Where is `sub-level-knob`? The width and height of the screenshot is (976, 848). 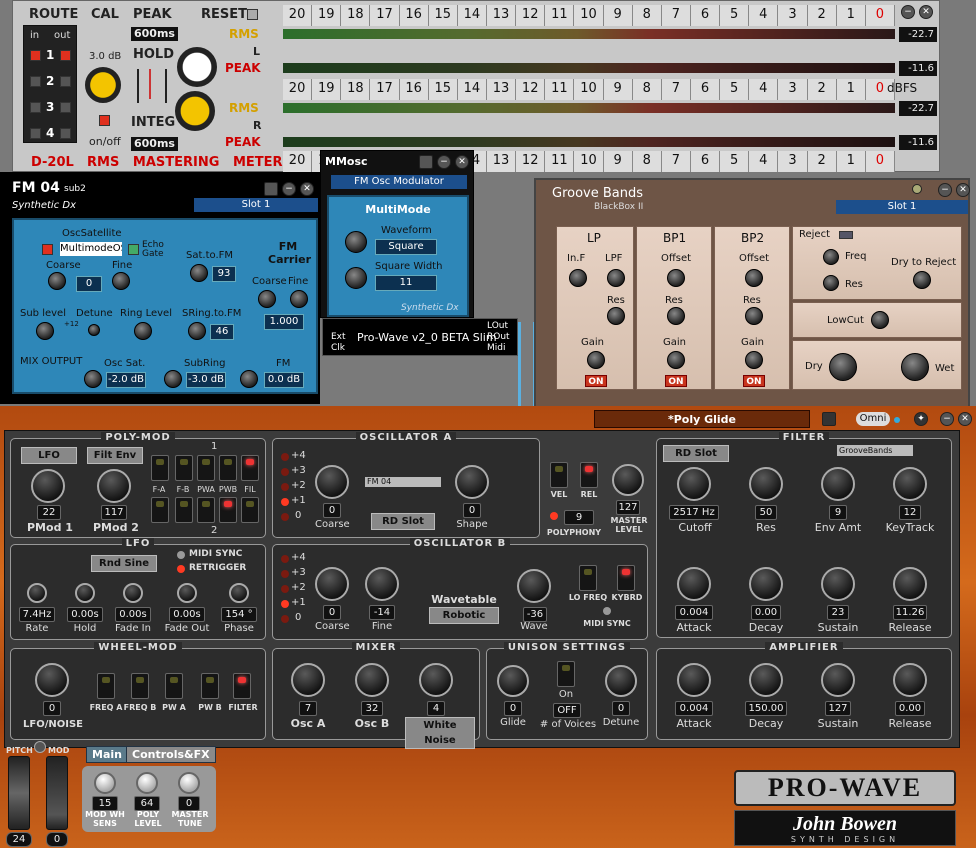
sub-level-knob is located at coordinates (45, 331).